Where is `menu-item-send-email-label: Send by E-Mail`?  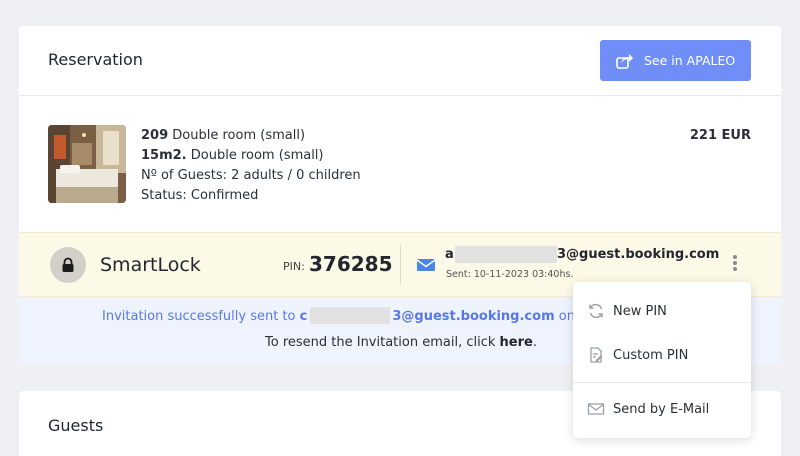
menu-item-send-email-label: Send by E-Mail is located at coordinates (661, 409).